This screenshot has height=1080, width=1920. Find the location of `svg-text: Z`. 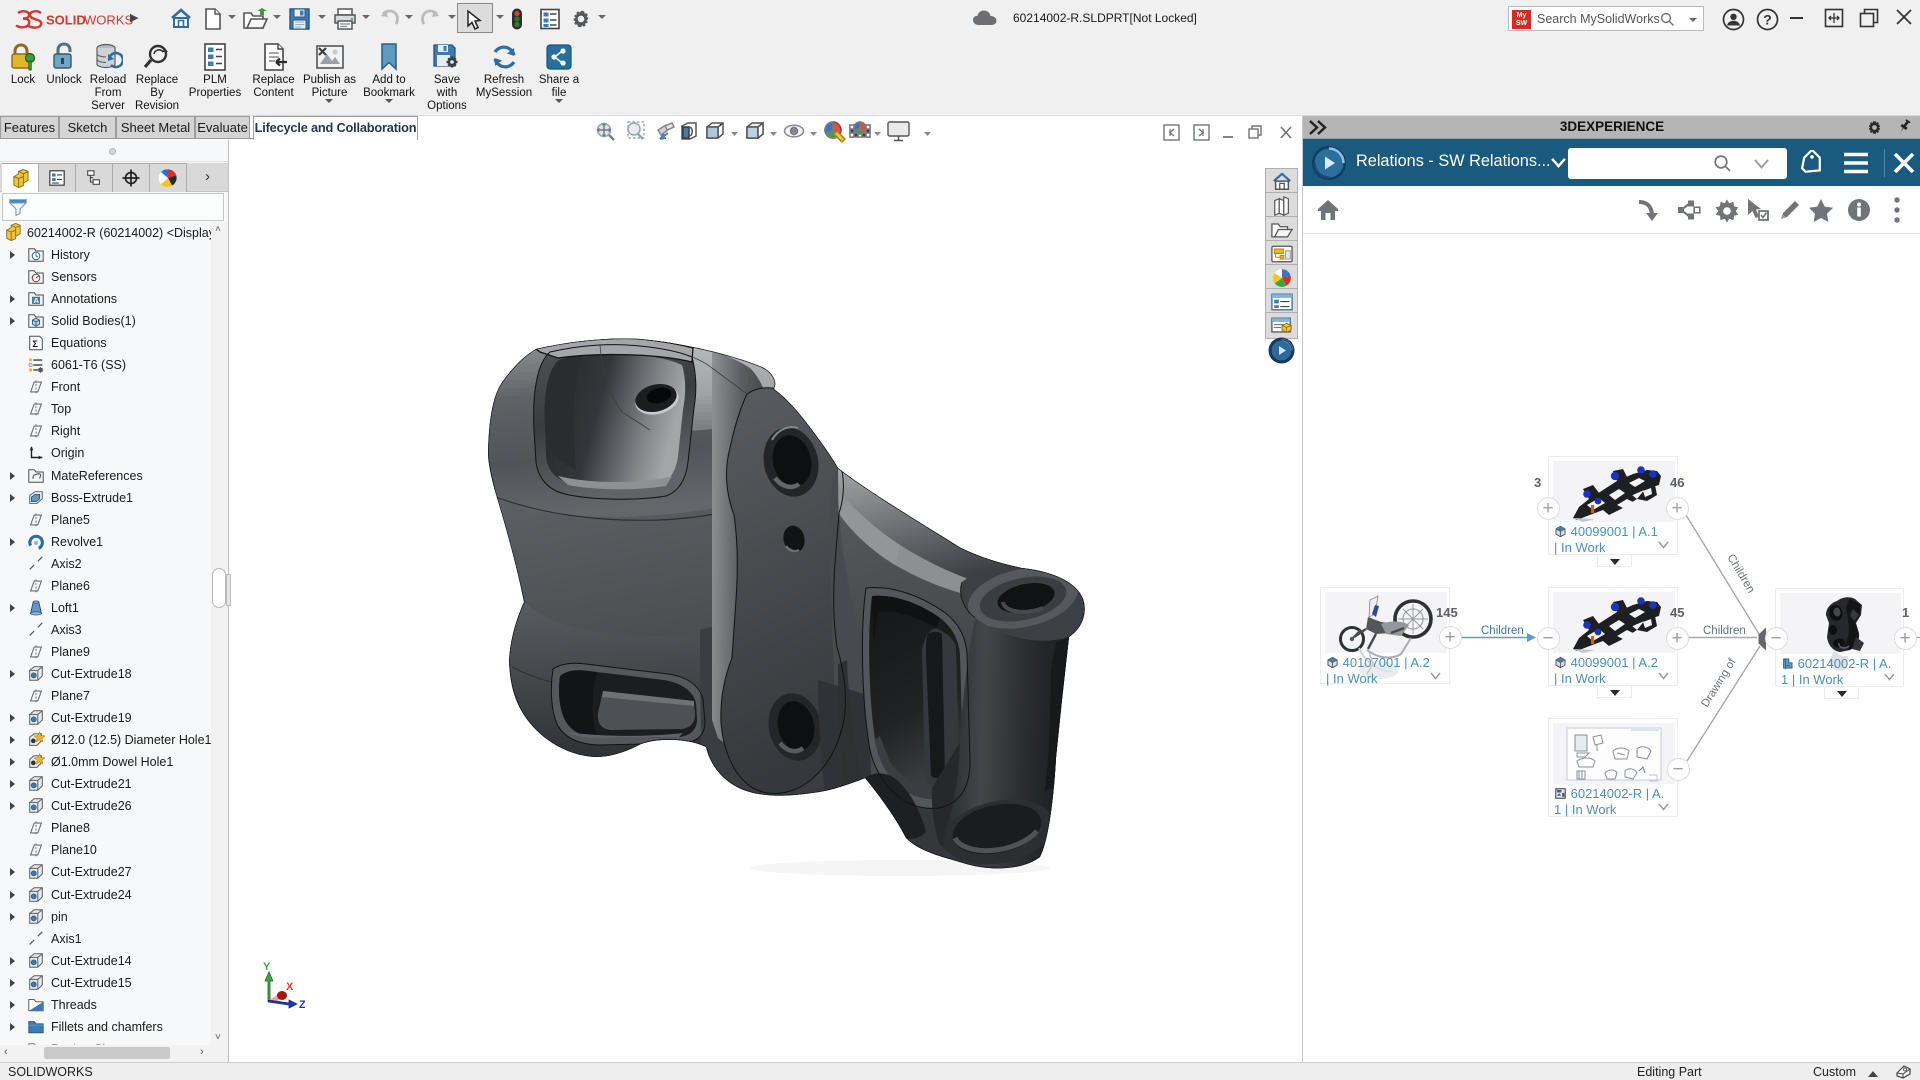

svg-text: Z is located at coordinates (302, 1005).